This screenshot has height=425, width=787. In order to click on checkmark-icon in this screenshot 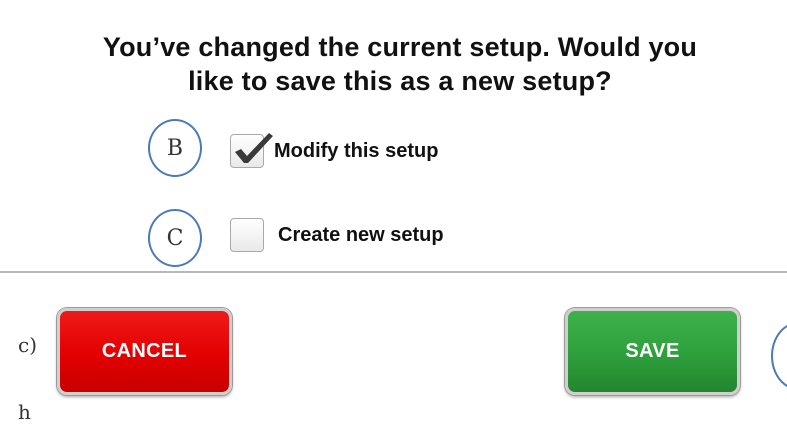, I will do `click(254, 148)`.